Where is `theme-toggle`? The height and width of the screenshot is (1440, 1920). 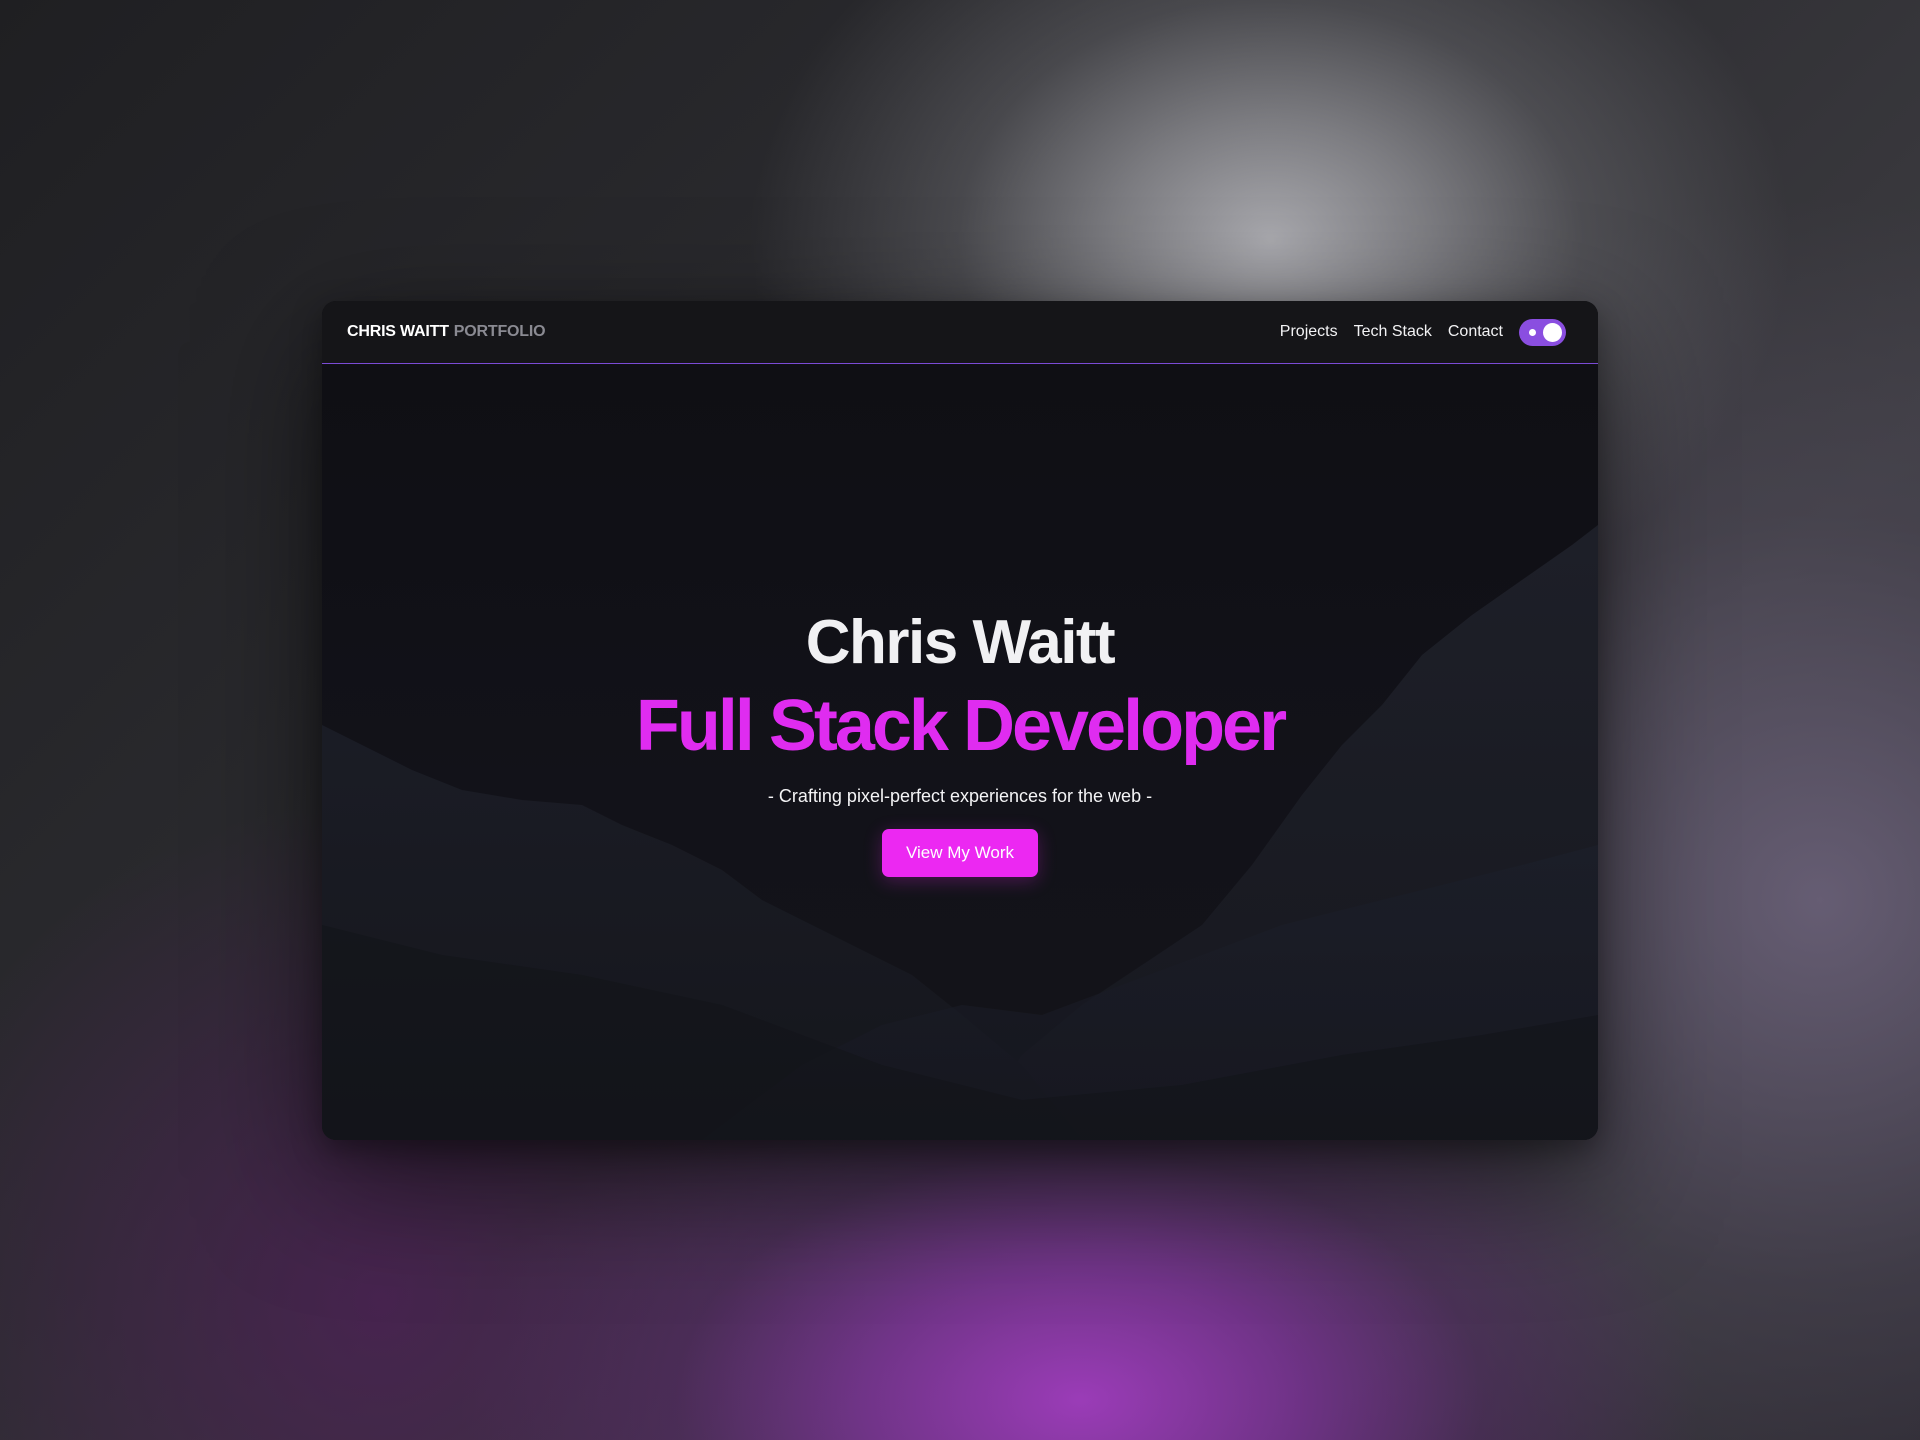 theme-toggle is located at coordinates (1542, 332).